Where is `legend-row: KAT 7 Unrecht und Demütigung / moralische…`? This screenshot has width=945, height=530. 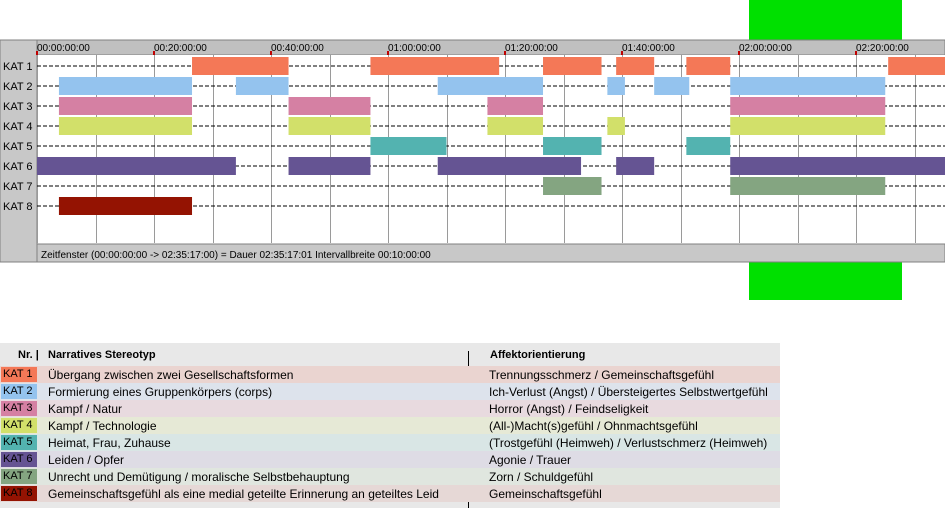 legend-row: KAT 7 Unrecht und Demütigung / moralische… is located at coordinates (390, 476).